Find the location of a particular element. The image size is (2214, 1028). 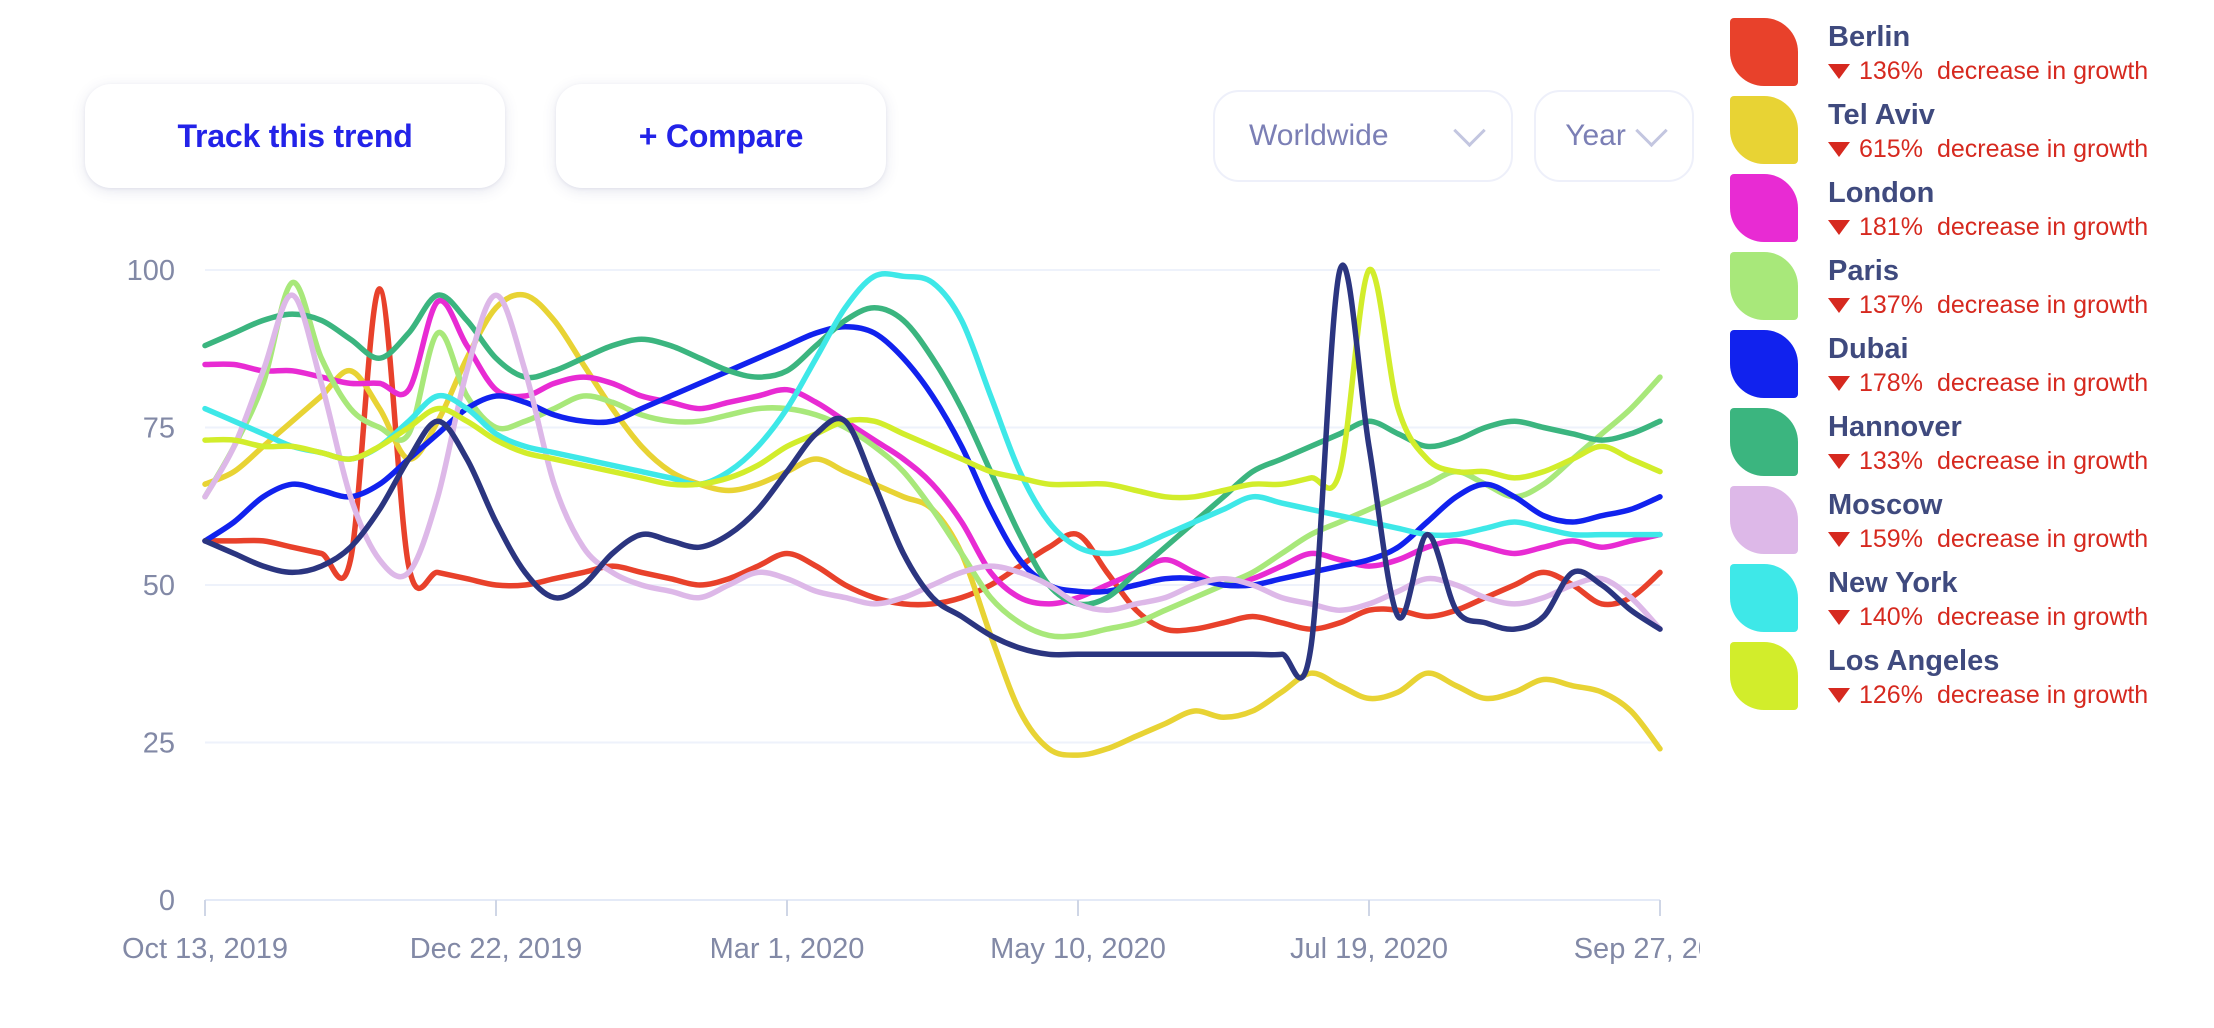

legend-change-row: 178% decrease in growth is located at coordinates (1988, 383).